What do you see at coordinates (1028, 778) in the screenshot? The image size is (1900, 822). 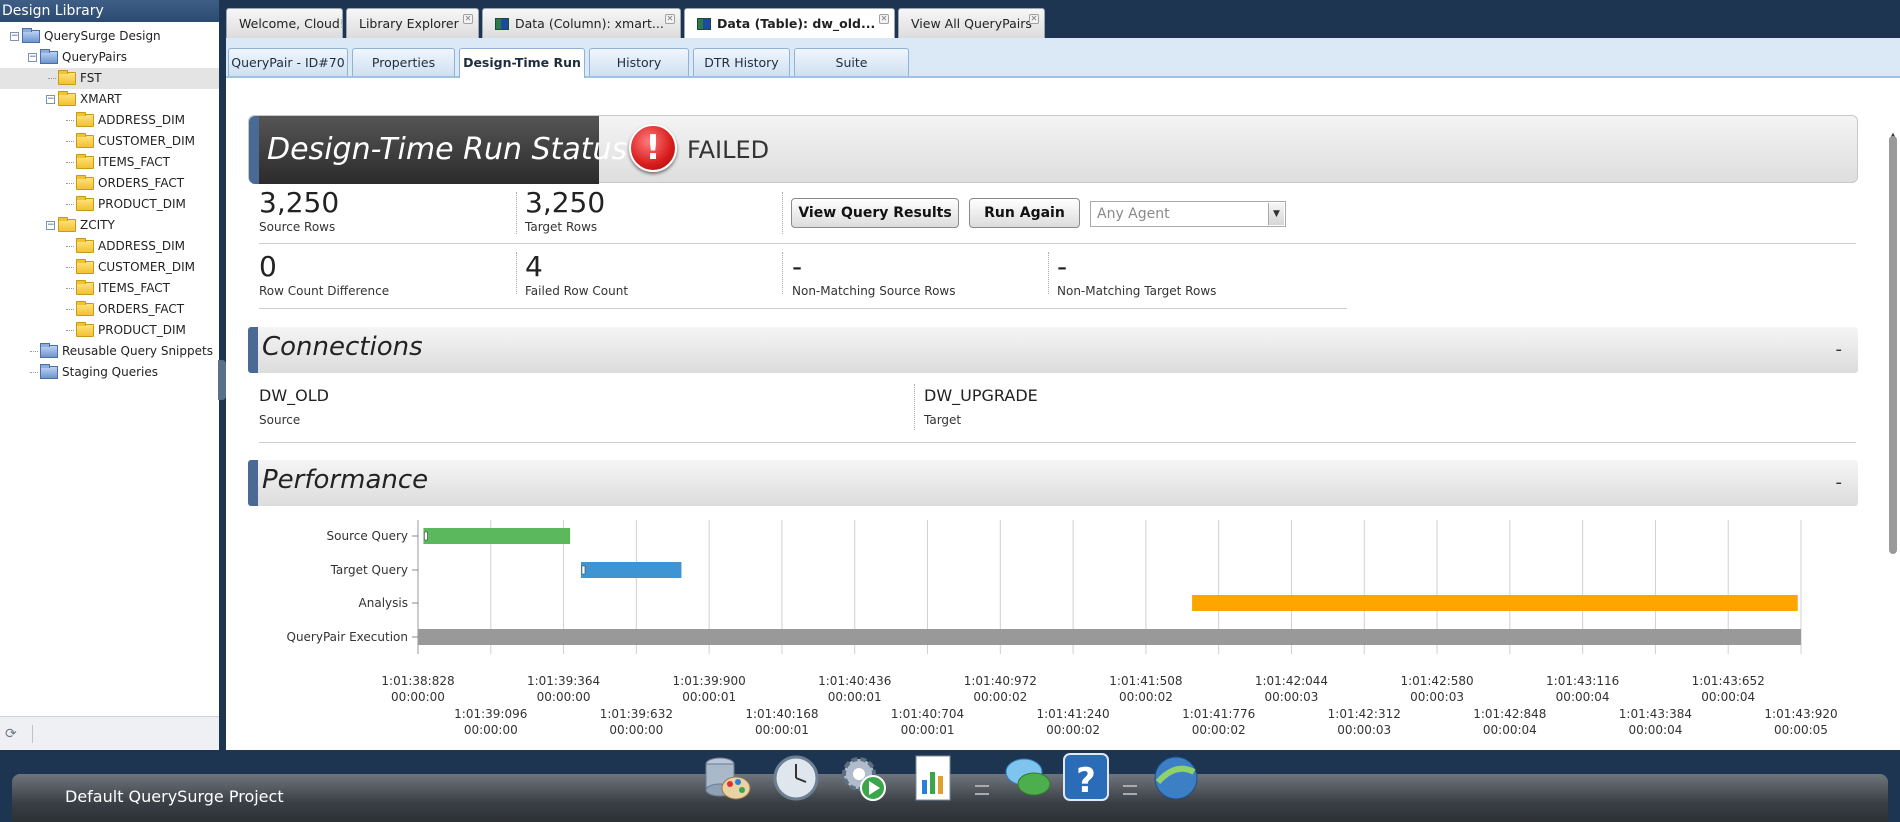 I see `chat-icon` at bounding box center [1028, 778].